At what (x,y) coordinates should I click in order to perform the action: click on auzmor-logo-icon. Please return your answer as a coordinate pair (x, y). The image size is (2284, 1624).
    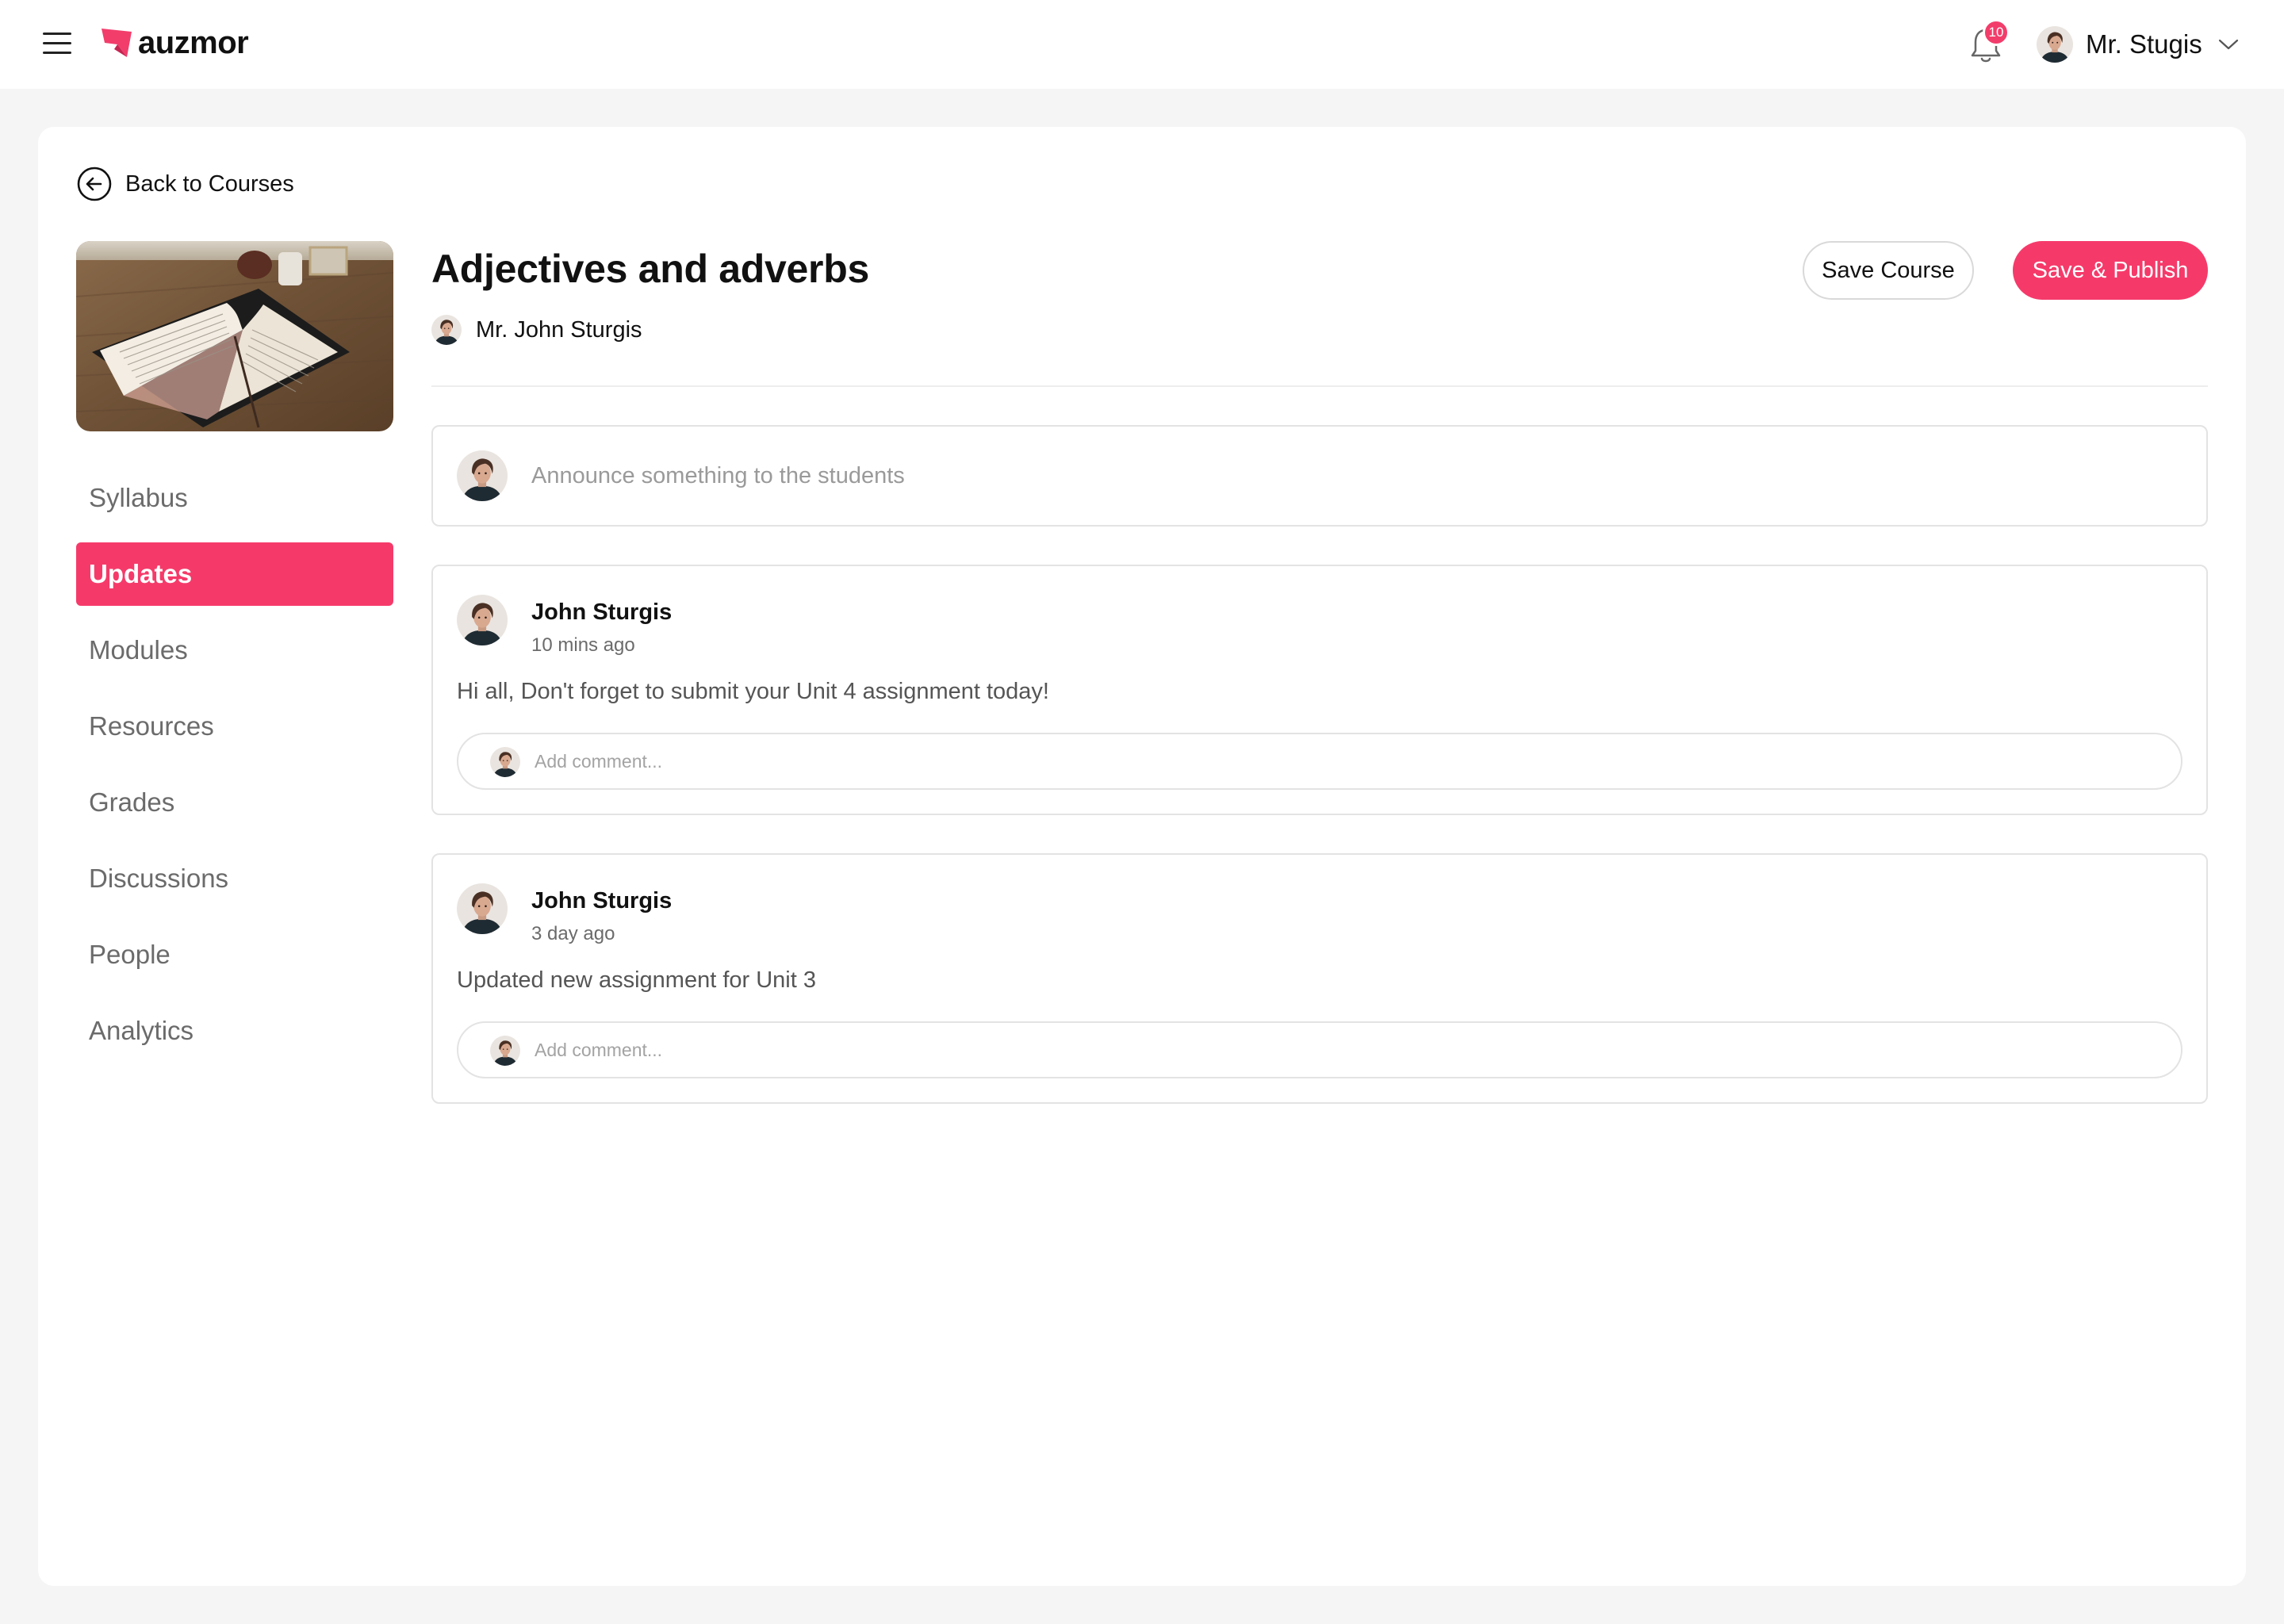
    Looking at the image, I should click on (117, 43).